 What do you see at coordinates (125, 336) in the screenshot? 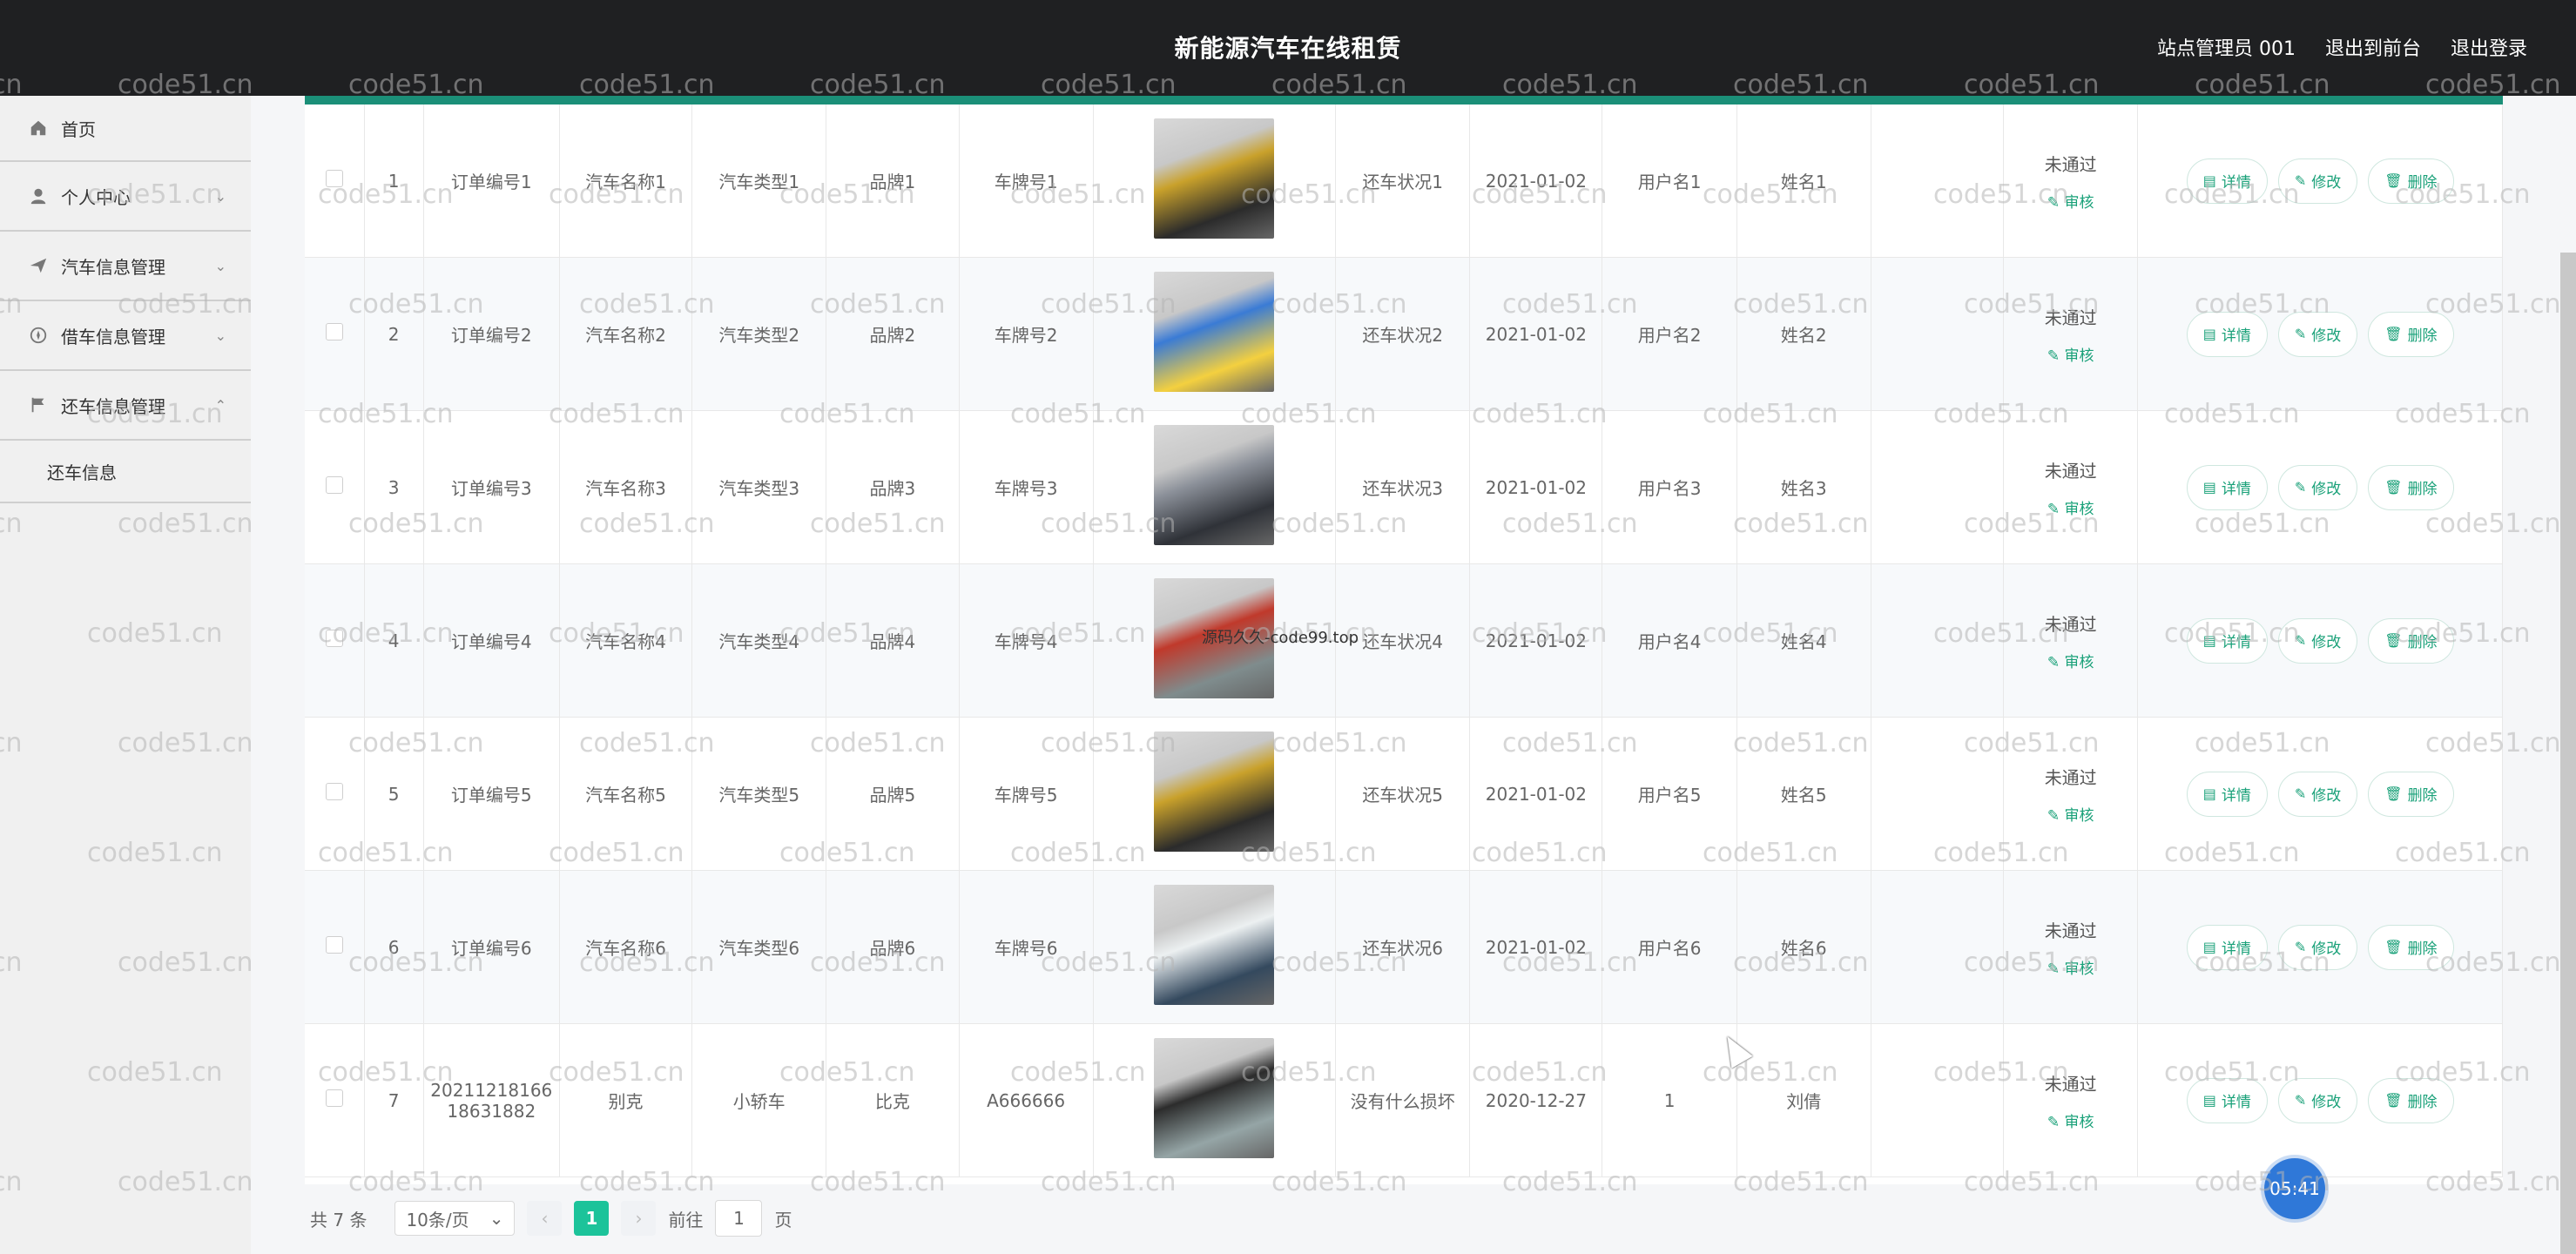
I see `sidebar-item-borrow-management: 借车信息管理 ⌄` at bounding box center [125, 336].